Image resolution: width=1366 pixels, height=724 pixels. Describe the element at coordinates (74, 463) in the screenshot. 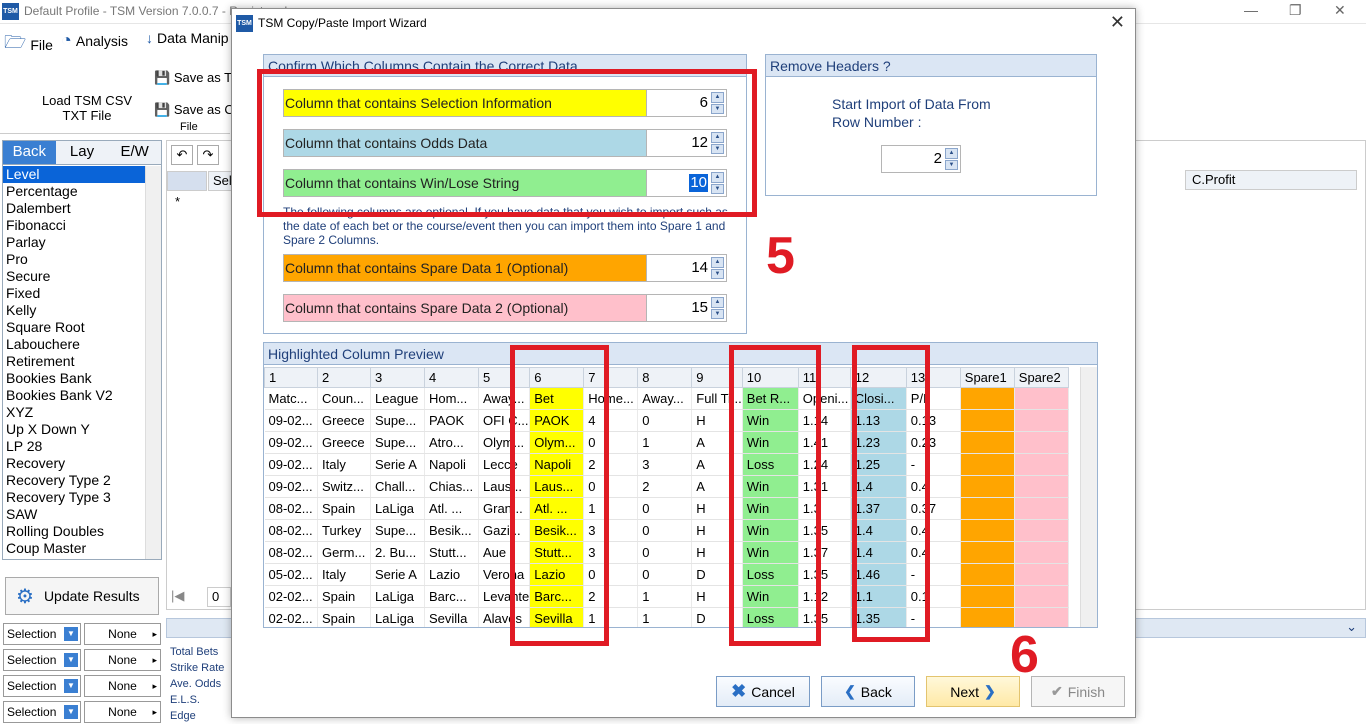

I see `strategy-item: Recovery` at that location.